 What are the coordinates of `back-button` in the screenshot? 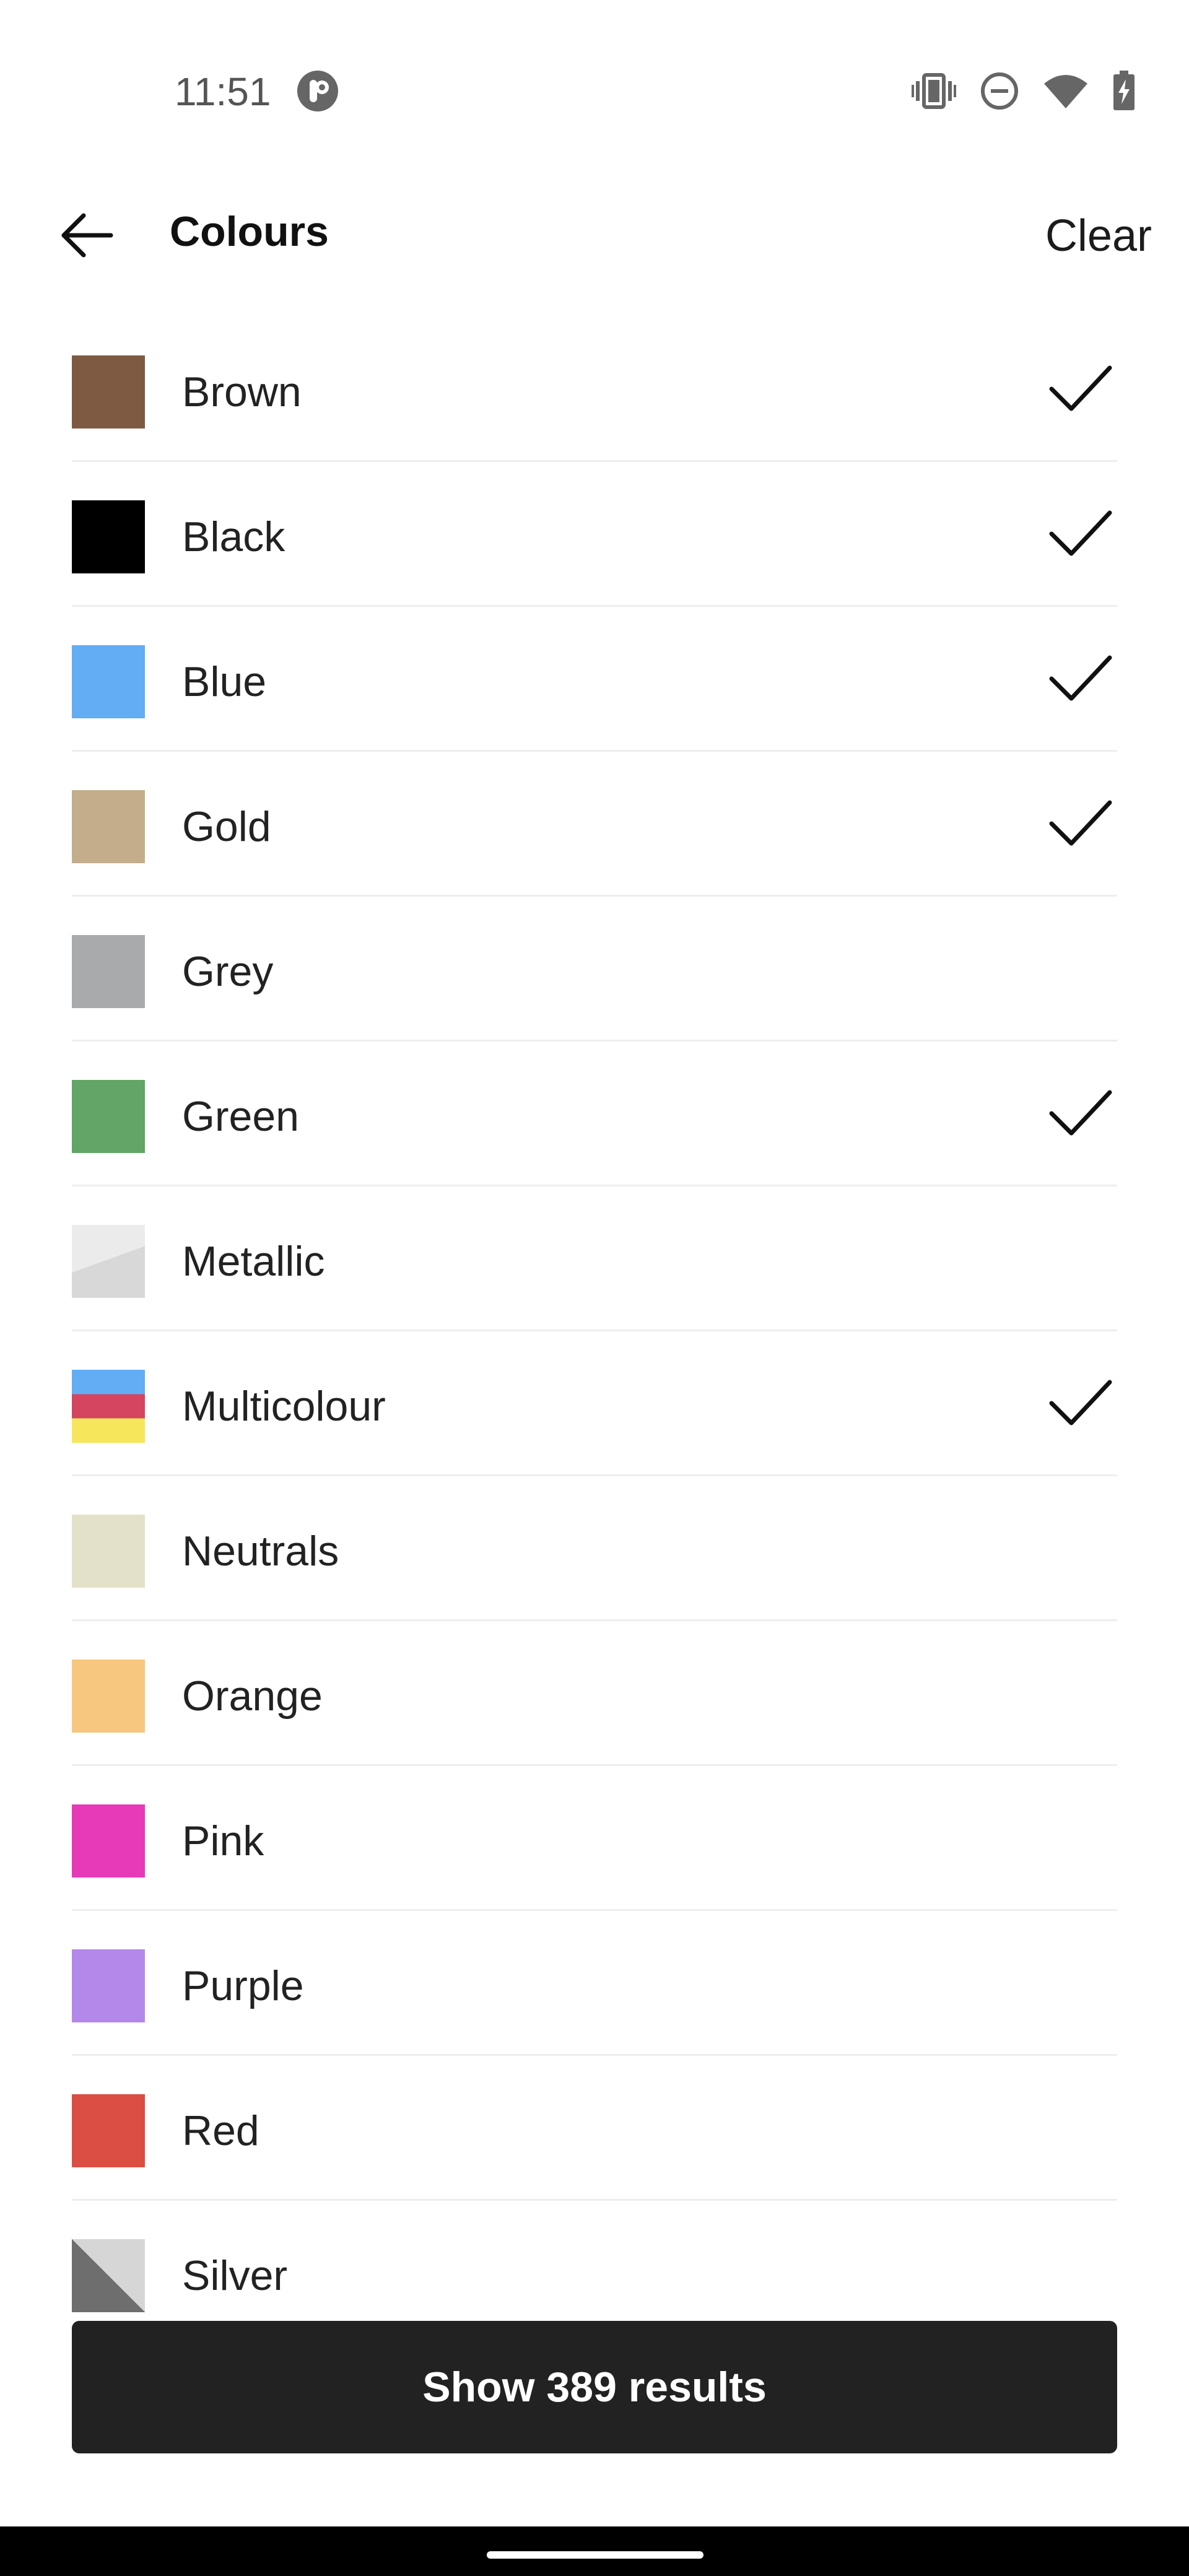 It's located at (87, 235).